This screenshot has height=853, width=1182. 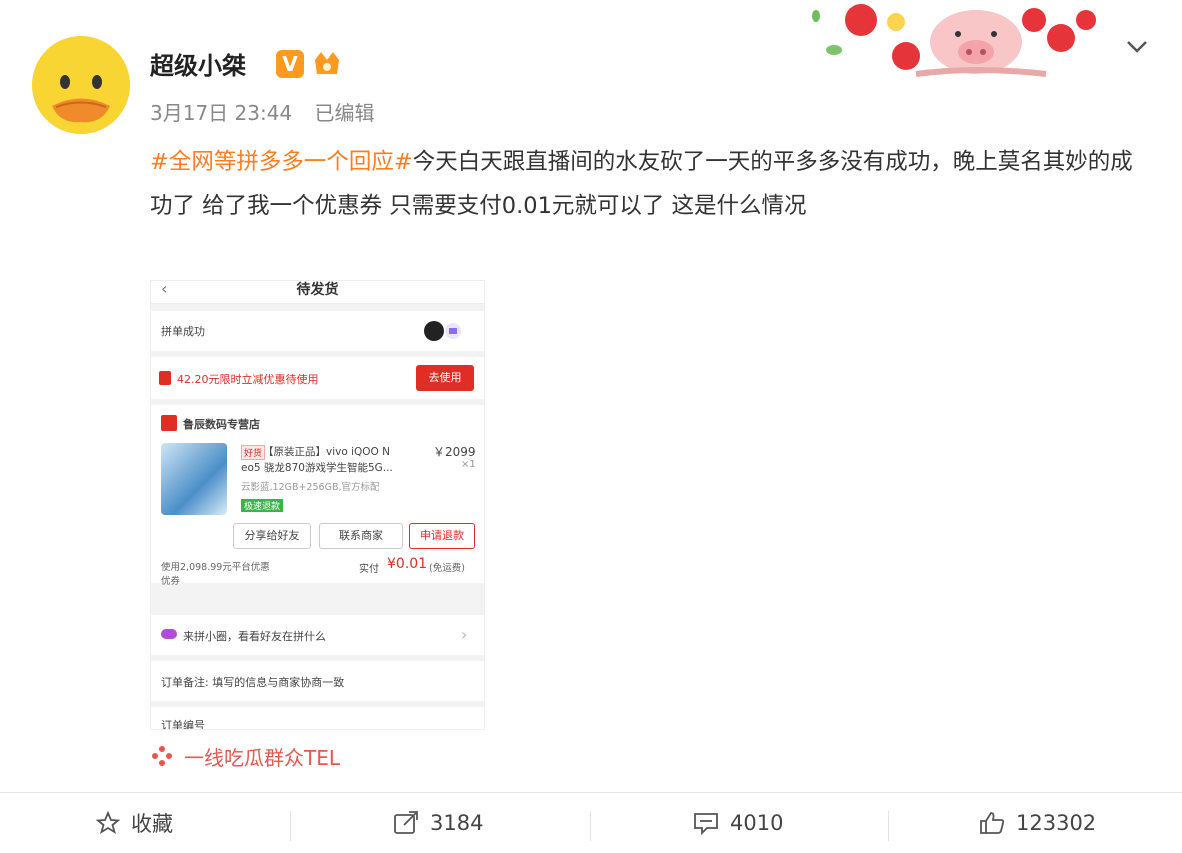 I want to click on avatar, so click(x=81, y=85).